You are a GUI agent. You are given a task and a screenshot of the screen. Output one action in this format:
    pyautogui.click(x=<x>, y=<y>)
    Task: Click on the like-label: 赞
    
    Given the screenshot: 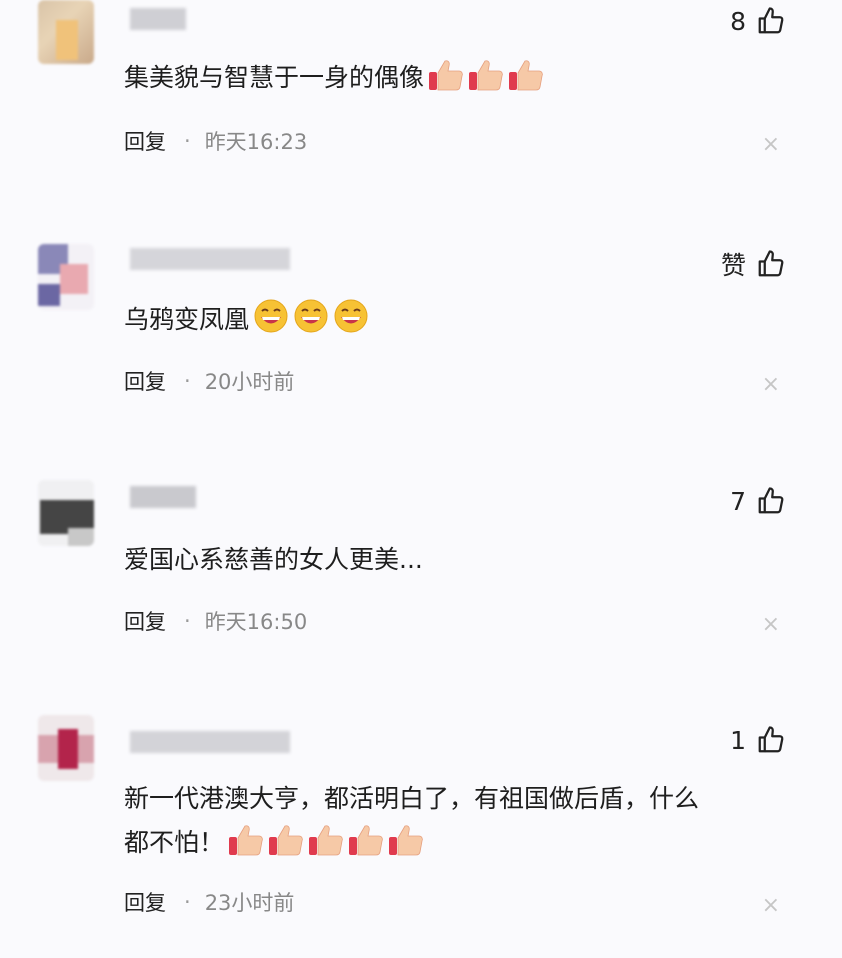 What is the action you would take?
    pyautogui.click(x=733, y=265)
    